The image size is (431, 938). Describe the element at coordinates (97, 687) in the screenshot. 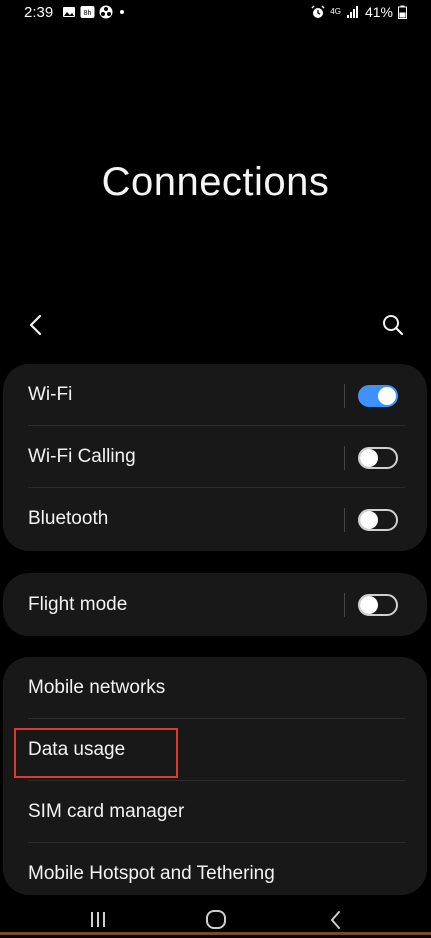

I see `mobile-networks-label: Mobile networks` at that location.